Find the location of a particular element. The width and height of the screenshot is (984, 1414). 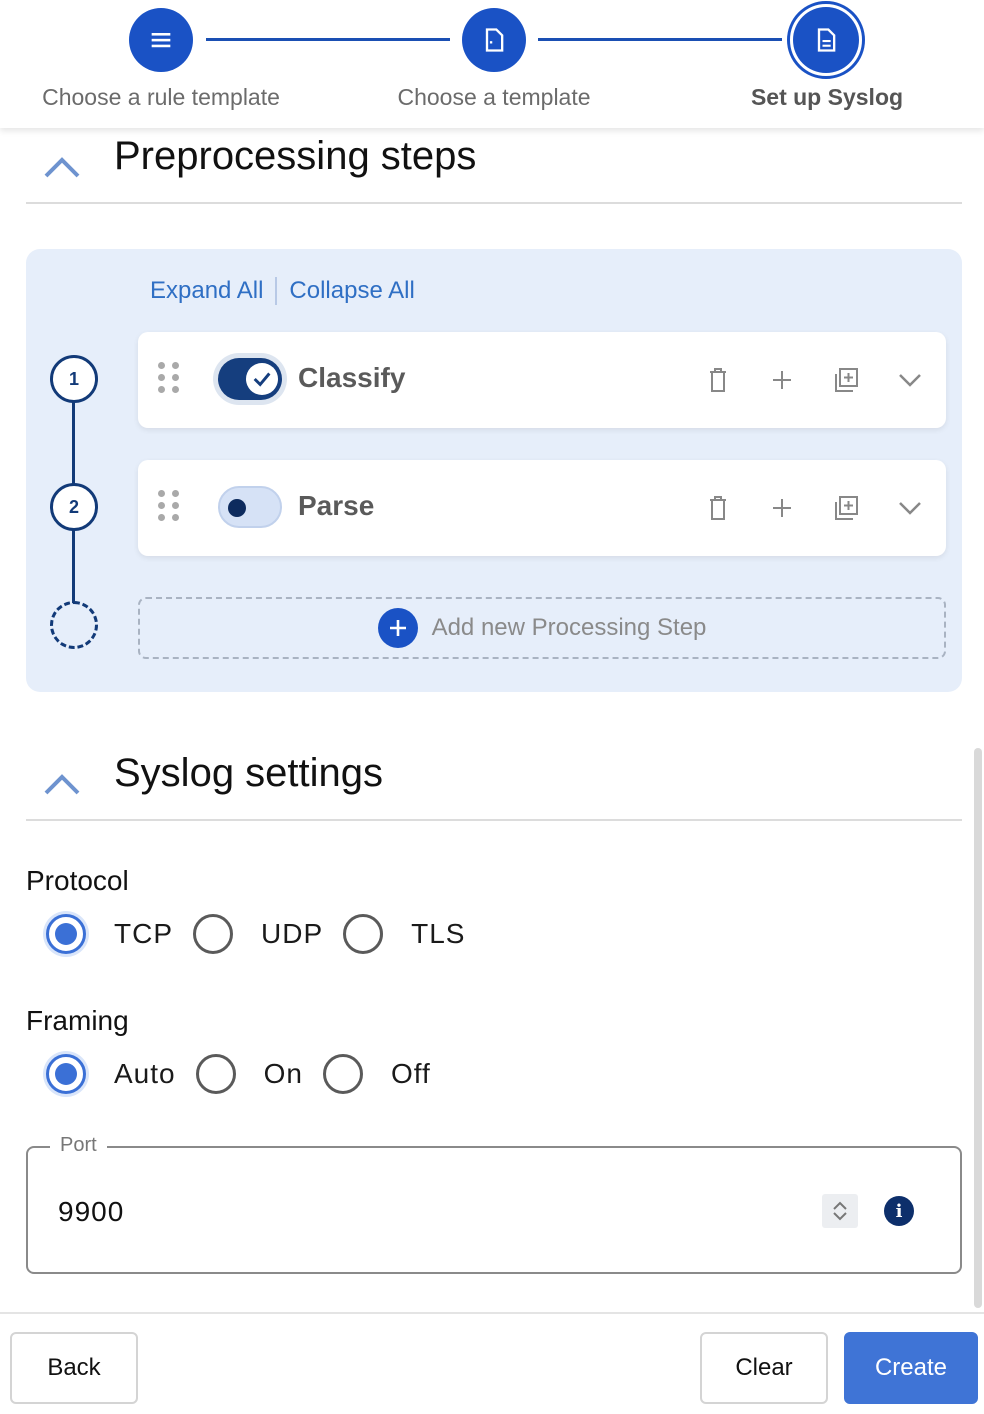

step-1-circle is located at coordinates (161, 40).